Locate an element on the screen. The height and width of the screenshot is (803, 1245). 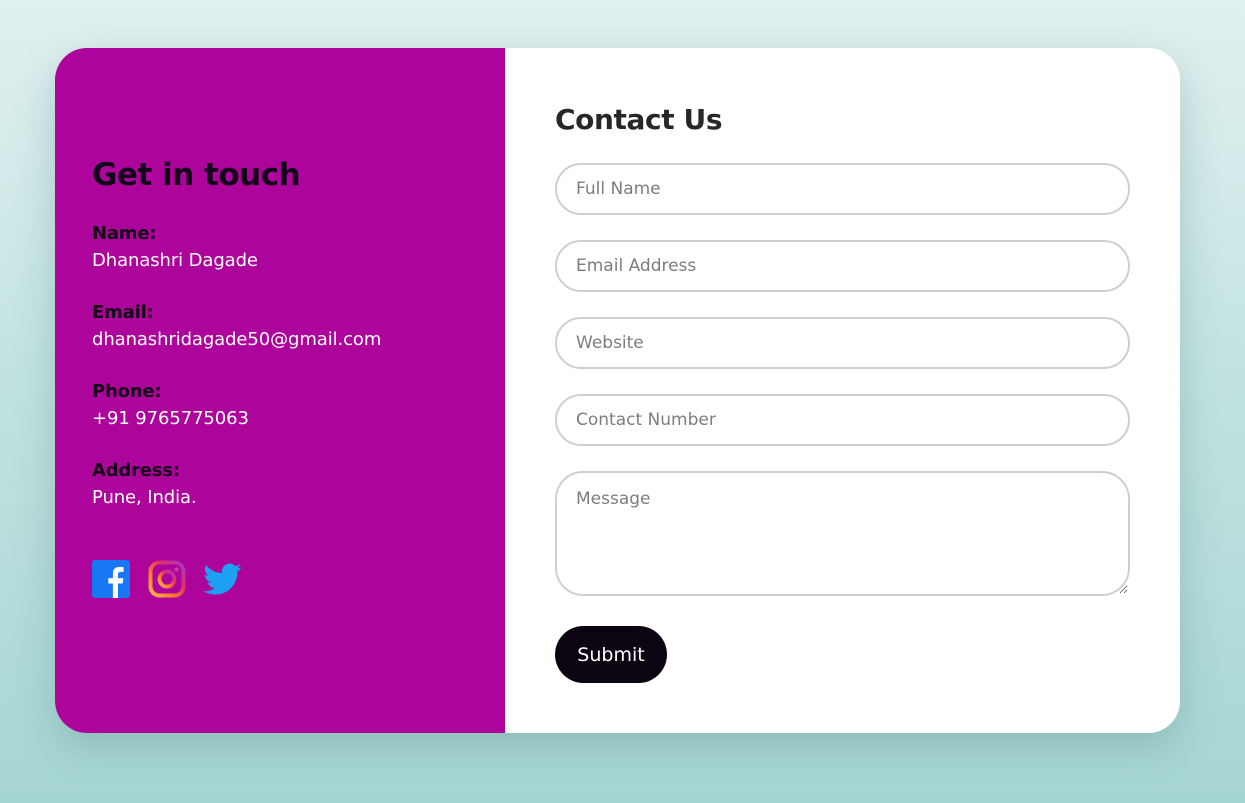
phone-value: +91 9765775063 is located at coordinates (170, 418).